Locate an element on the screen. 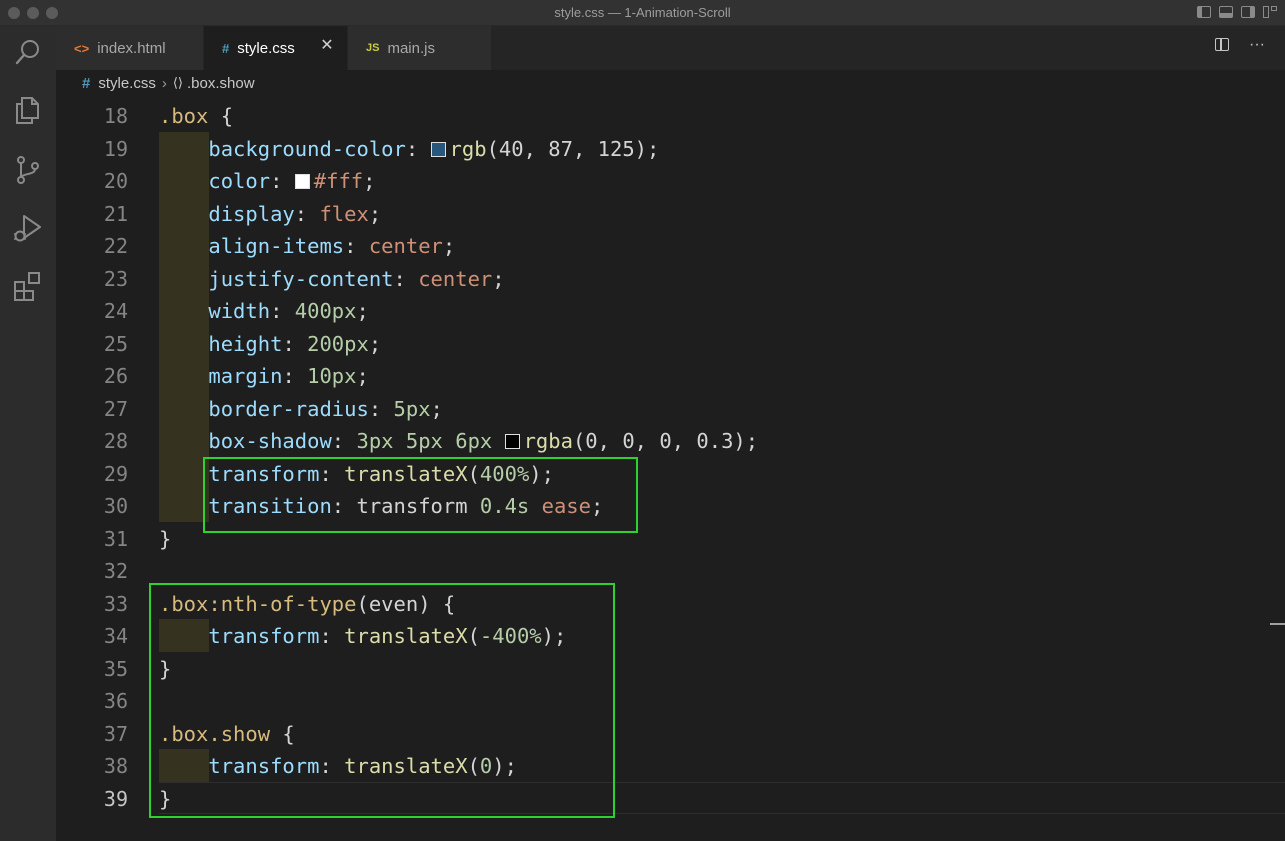 This screenshot has height=841, width=1285. tab-index-html: <> index.html is located at coordinates (130, 48).